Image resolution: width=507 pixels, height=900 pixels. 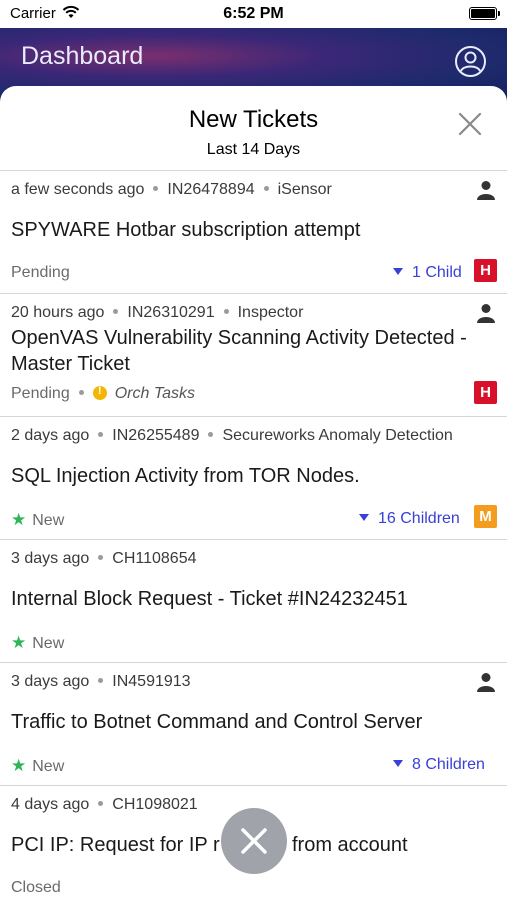 I want to click on ticket-source: Secureworks Anomaly Detection, so click(x=337, y=435).